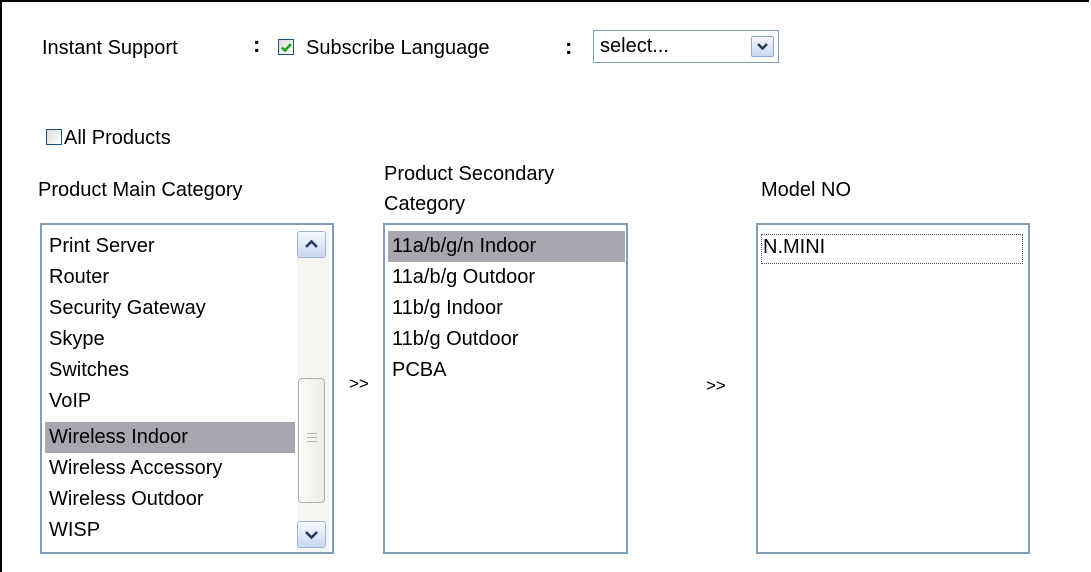 Image resolution: width=1091 pixels, height=572 pixels. I want to click on list-item: Print Server, so click(102, 246).